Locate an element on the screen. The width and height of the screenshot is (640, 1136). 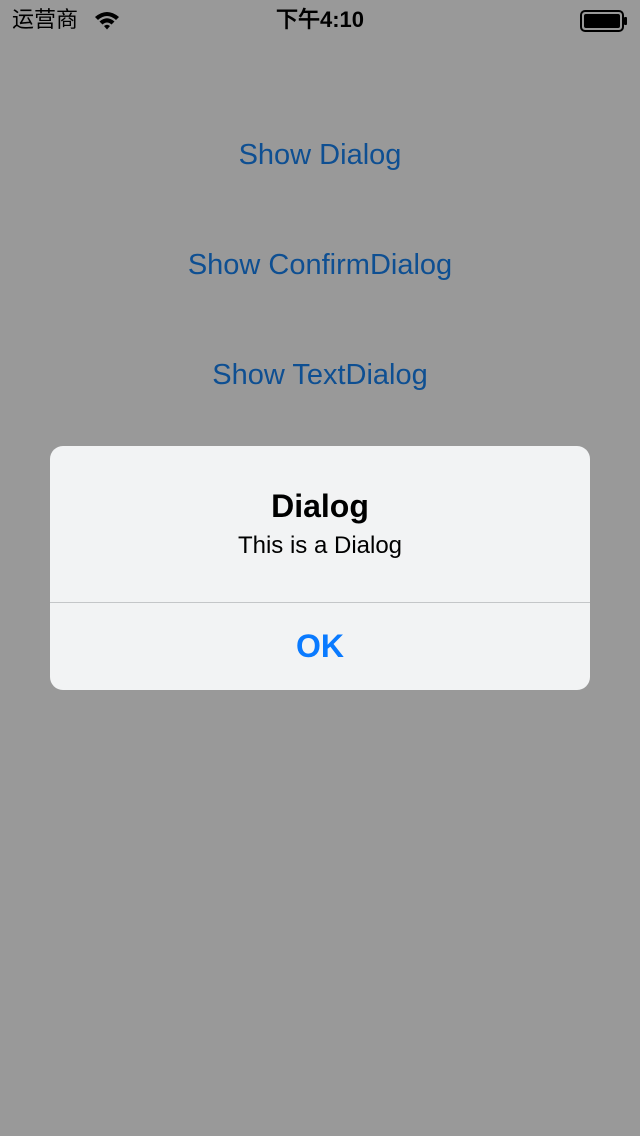
status-time: 下午4:10 is located at coordinates (320, 19).